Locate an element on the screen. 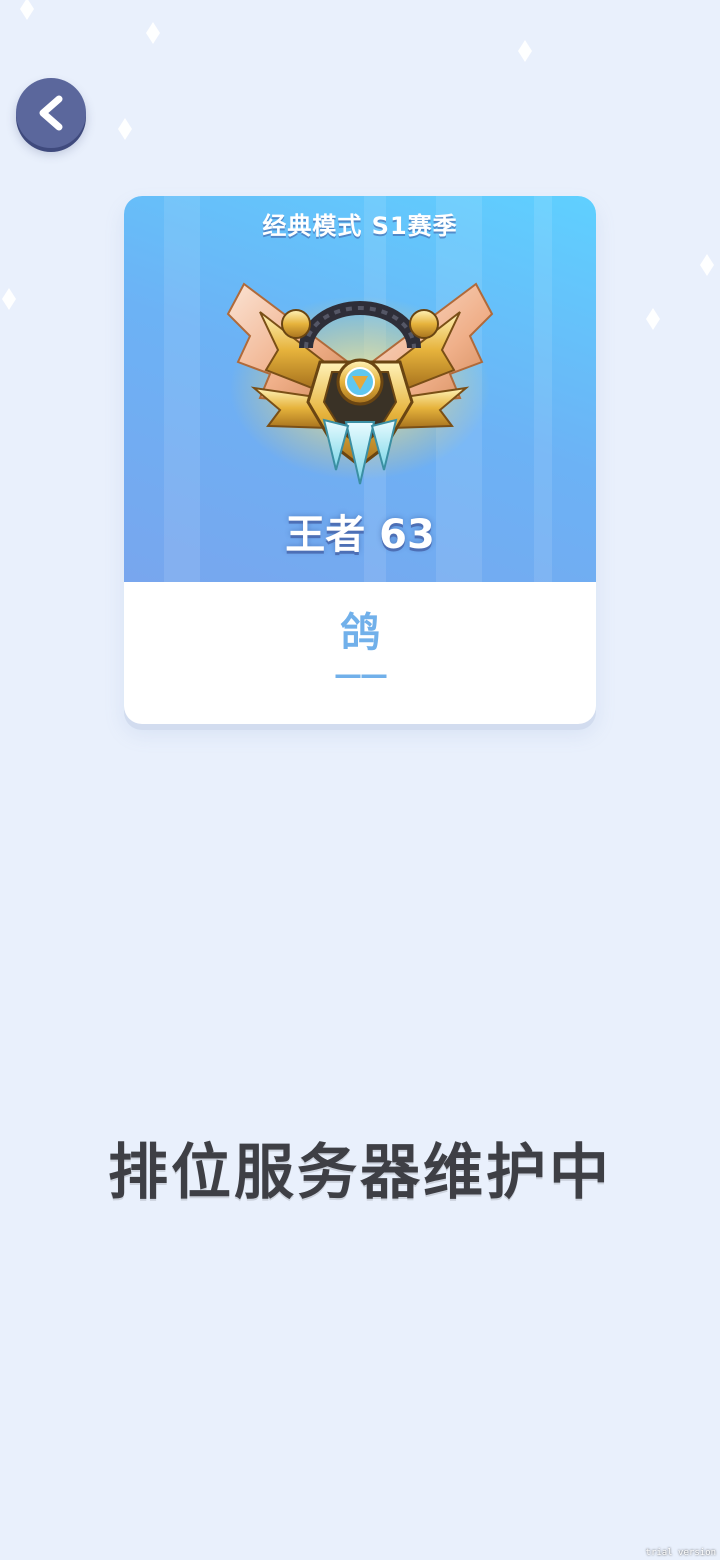  king-rank-emblem-icon is located at coordinates (360, 383).